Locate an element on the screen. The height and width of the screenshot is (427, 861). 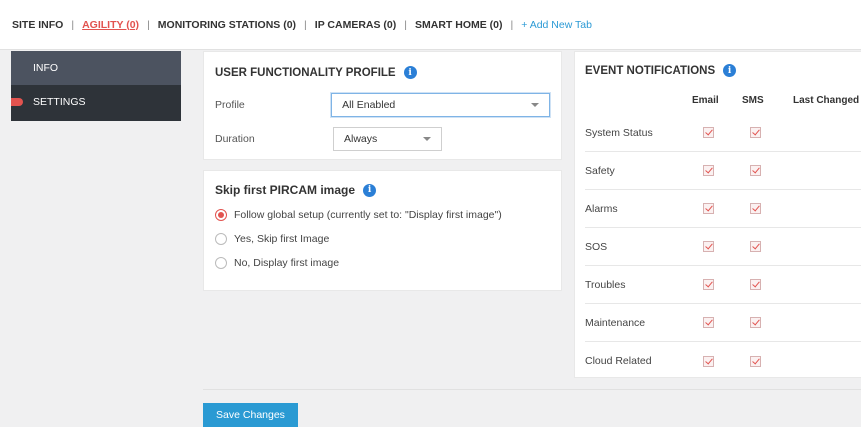
radio-yes-skip: Yes, Skip first Image is located at coordinates (382, 239).